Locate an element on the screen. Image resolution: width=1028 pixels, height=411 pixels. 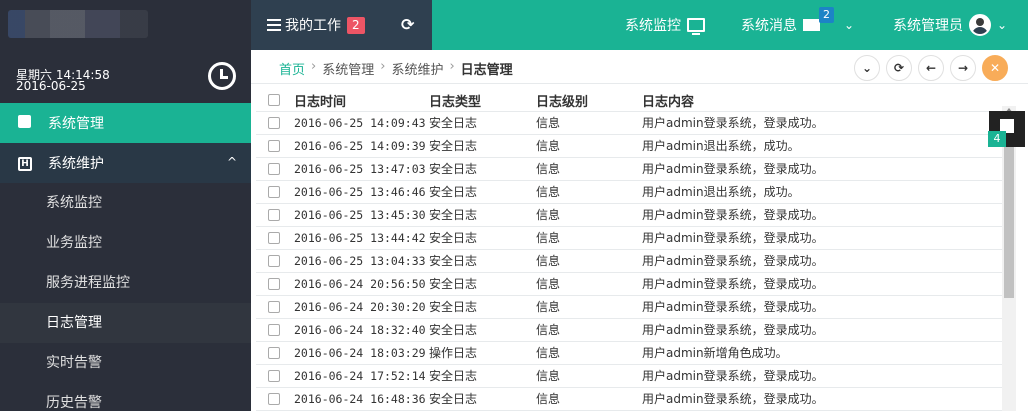
forward-button: → is located at coordinates (963, 68).